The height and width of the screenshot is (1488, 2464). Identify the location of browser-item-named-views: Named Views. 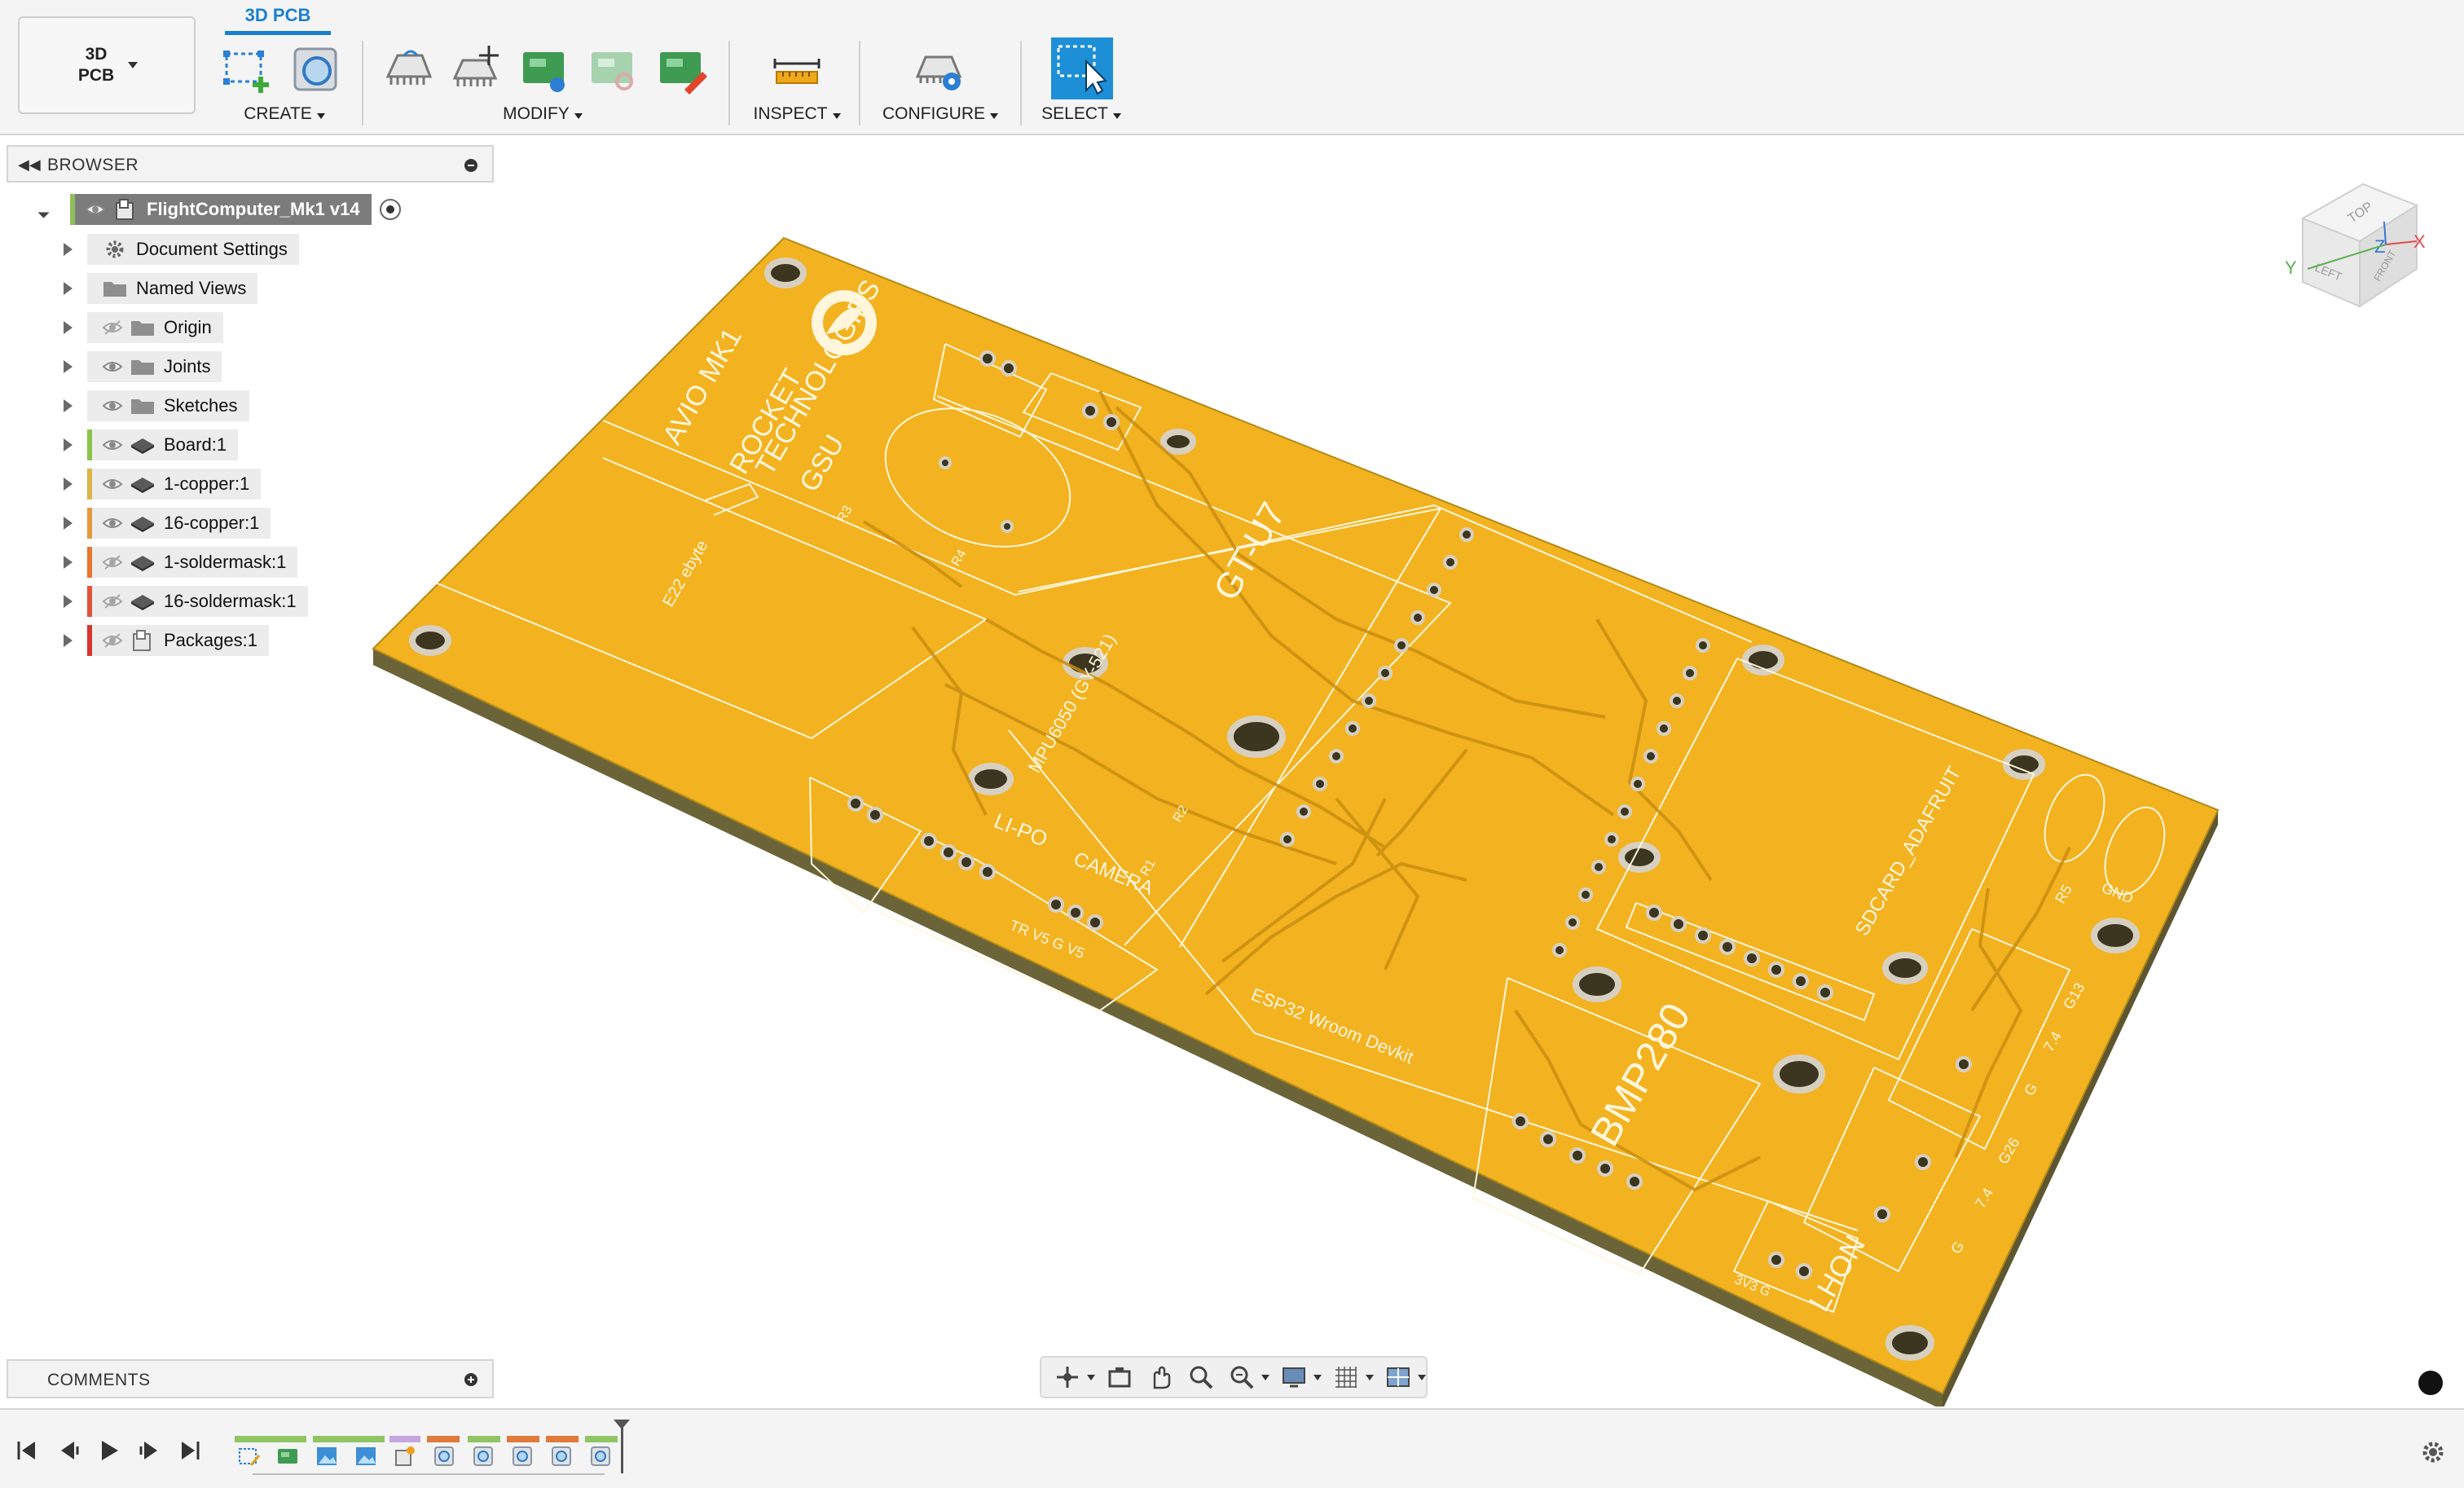
(161, 288).